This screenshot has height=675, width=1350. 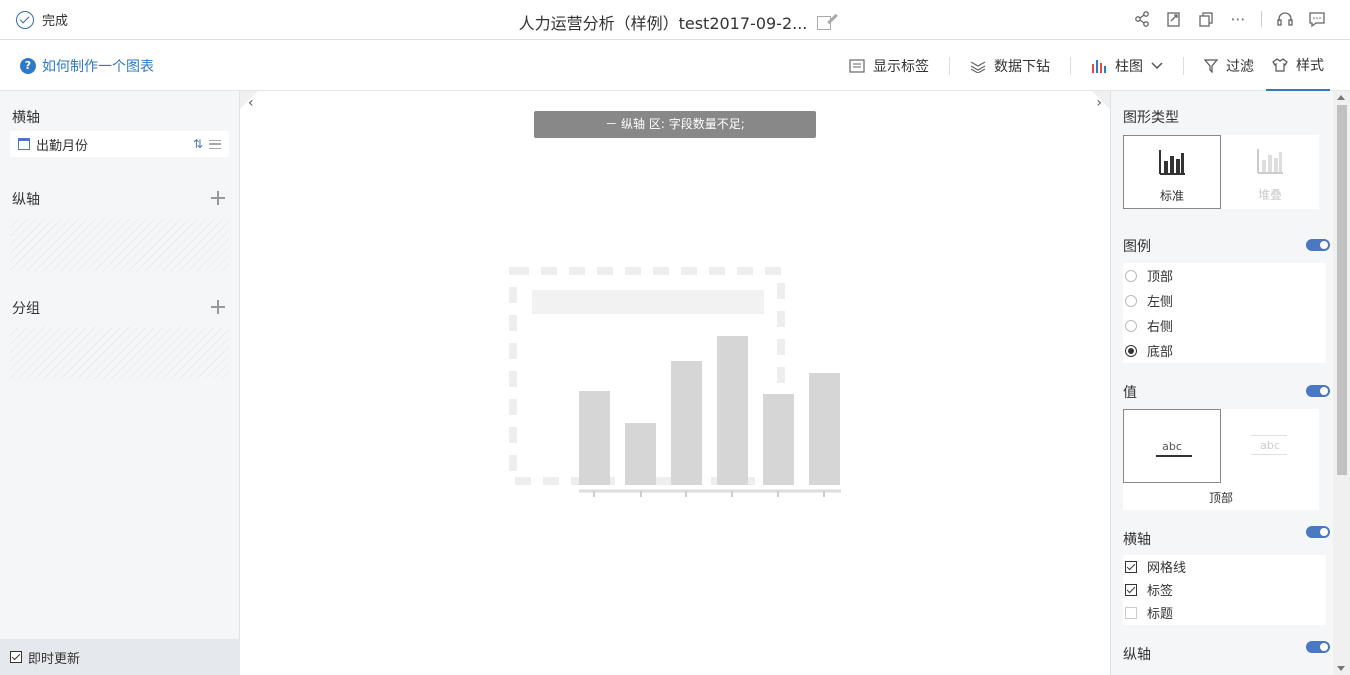 What do you see at coordinates (1318, 647) in the screenshot?
I see `y-axis-toggle` at bounding box center [1318, 647].